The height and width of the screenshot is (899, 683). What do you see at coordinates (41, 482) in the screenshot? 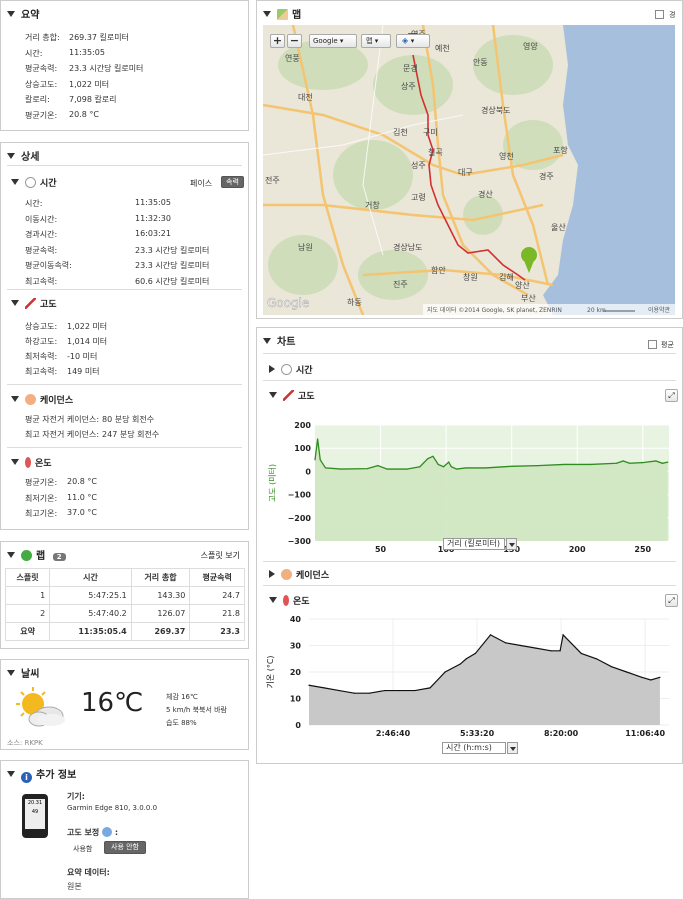
I see `stat-label: 평균기온:` at bounding box center [41, 482].